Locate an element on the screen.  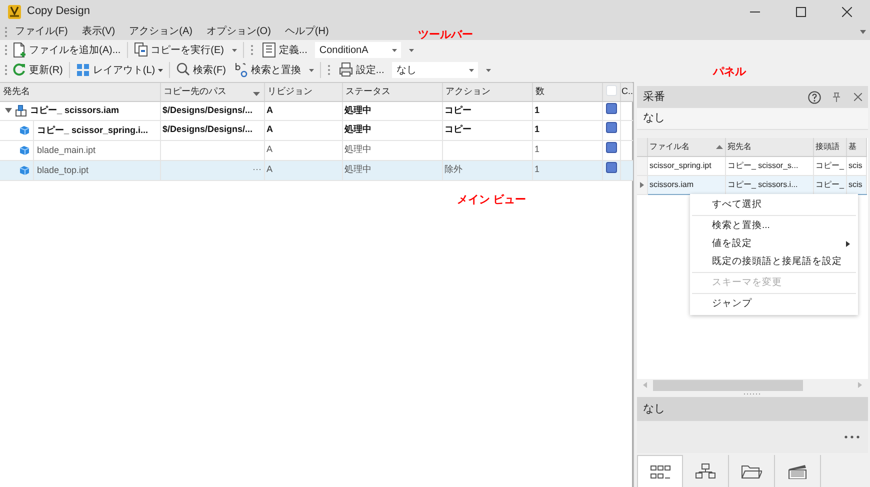
expand-caret-icon is located at coordinates (8, 110).